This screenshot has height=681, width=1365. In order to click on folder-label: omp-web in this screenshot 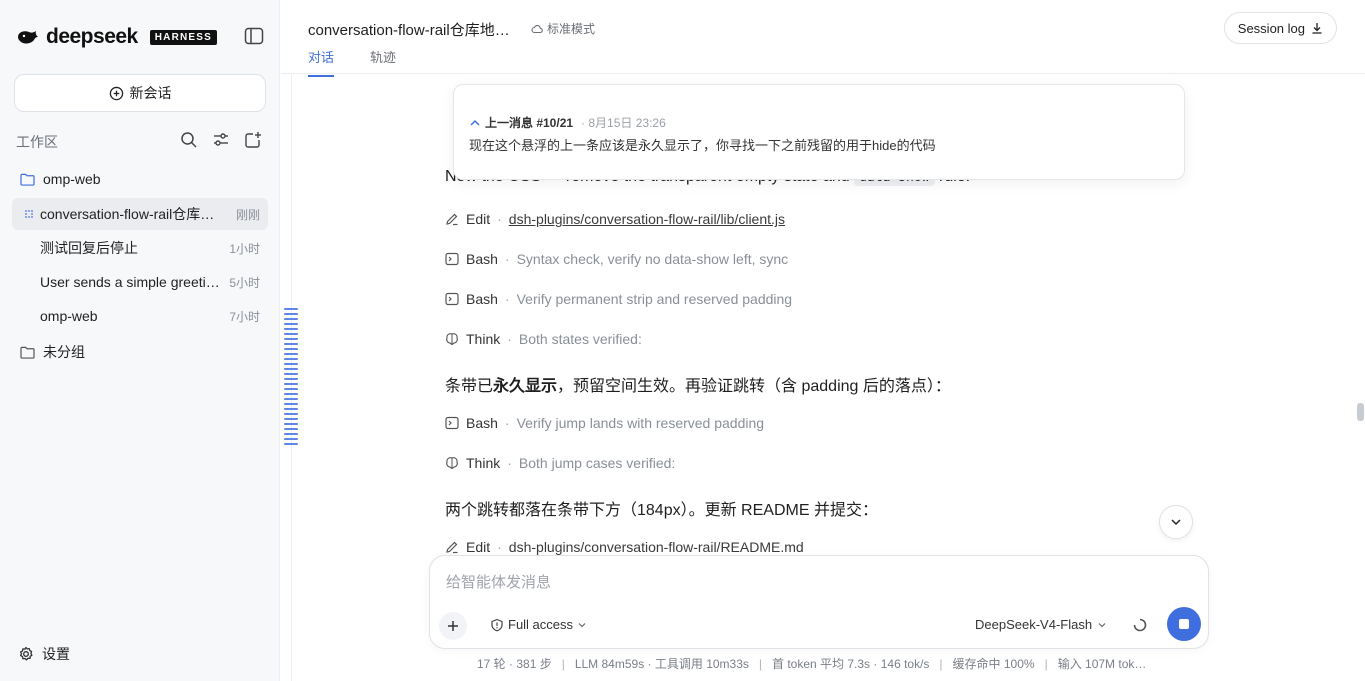, I will do `click(72, 179)`.